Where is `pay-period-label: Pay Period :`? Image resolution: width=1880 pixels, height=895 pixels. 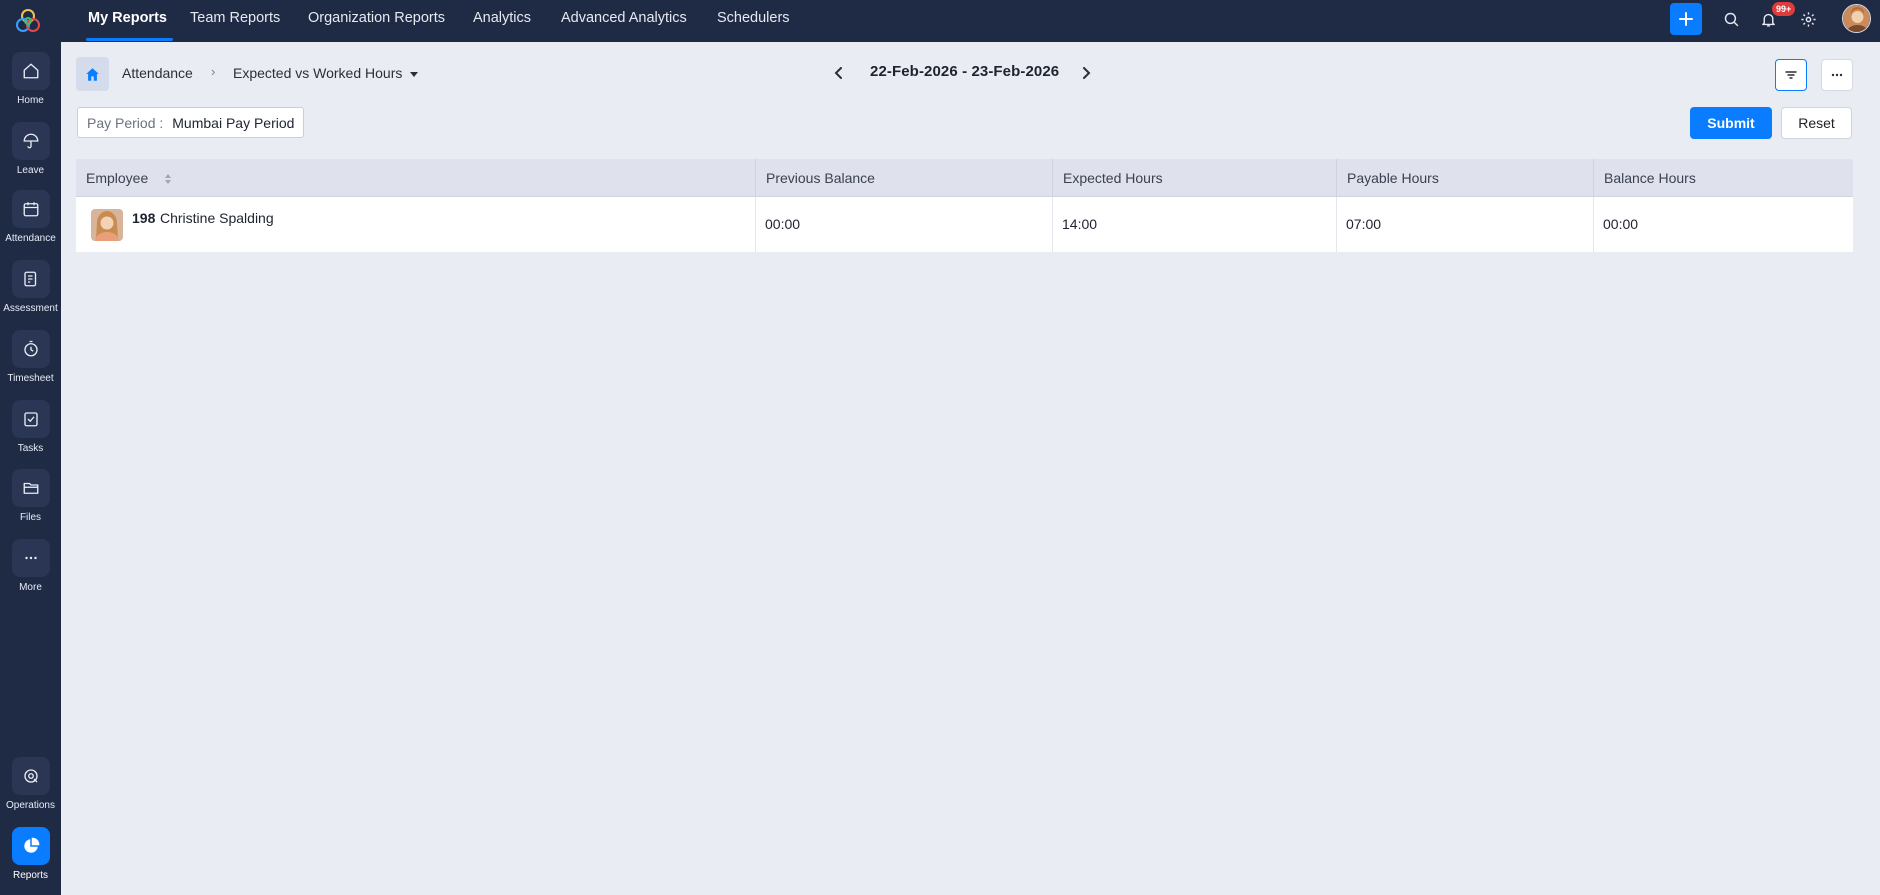 pay-period-label: Pay Period : is located at coordinates (125, 122).